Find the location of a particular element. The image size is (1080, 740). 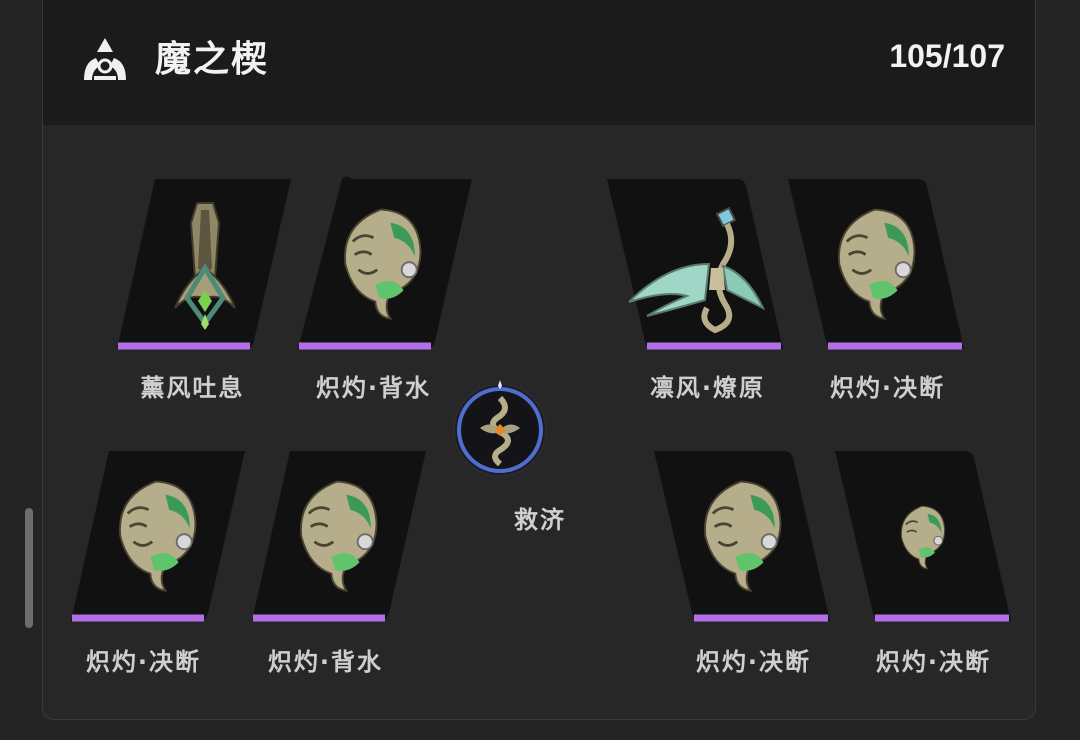

center-slot is located at coordinates (500, 430).